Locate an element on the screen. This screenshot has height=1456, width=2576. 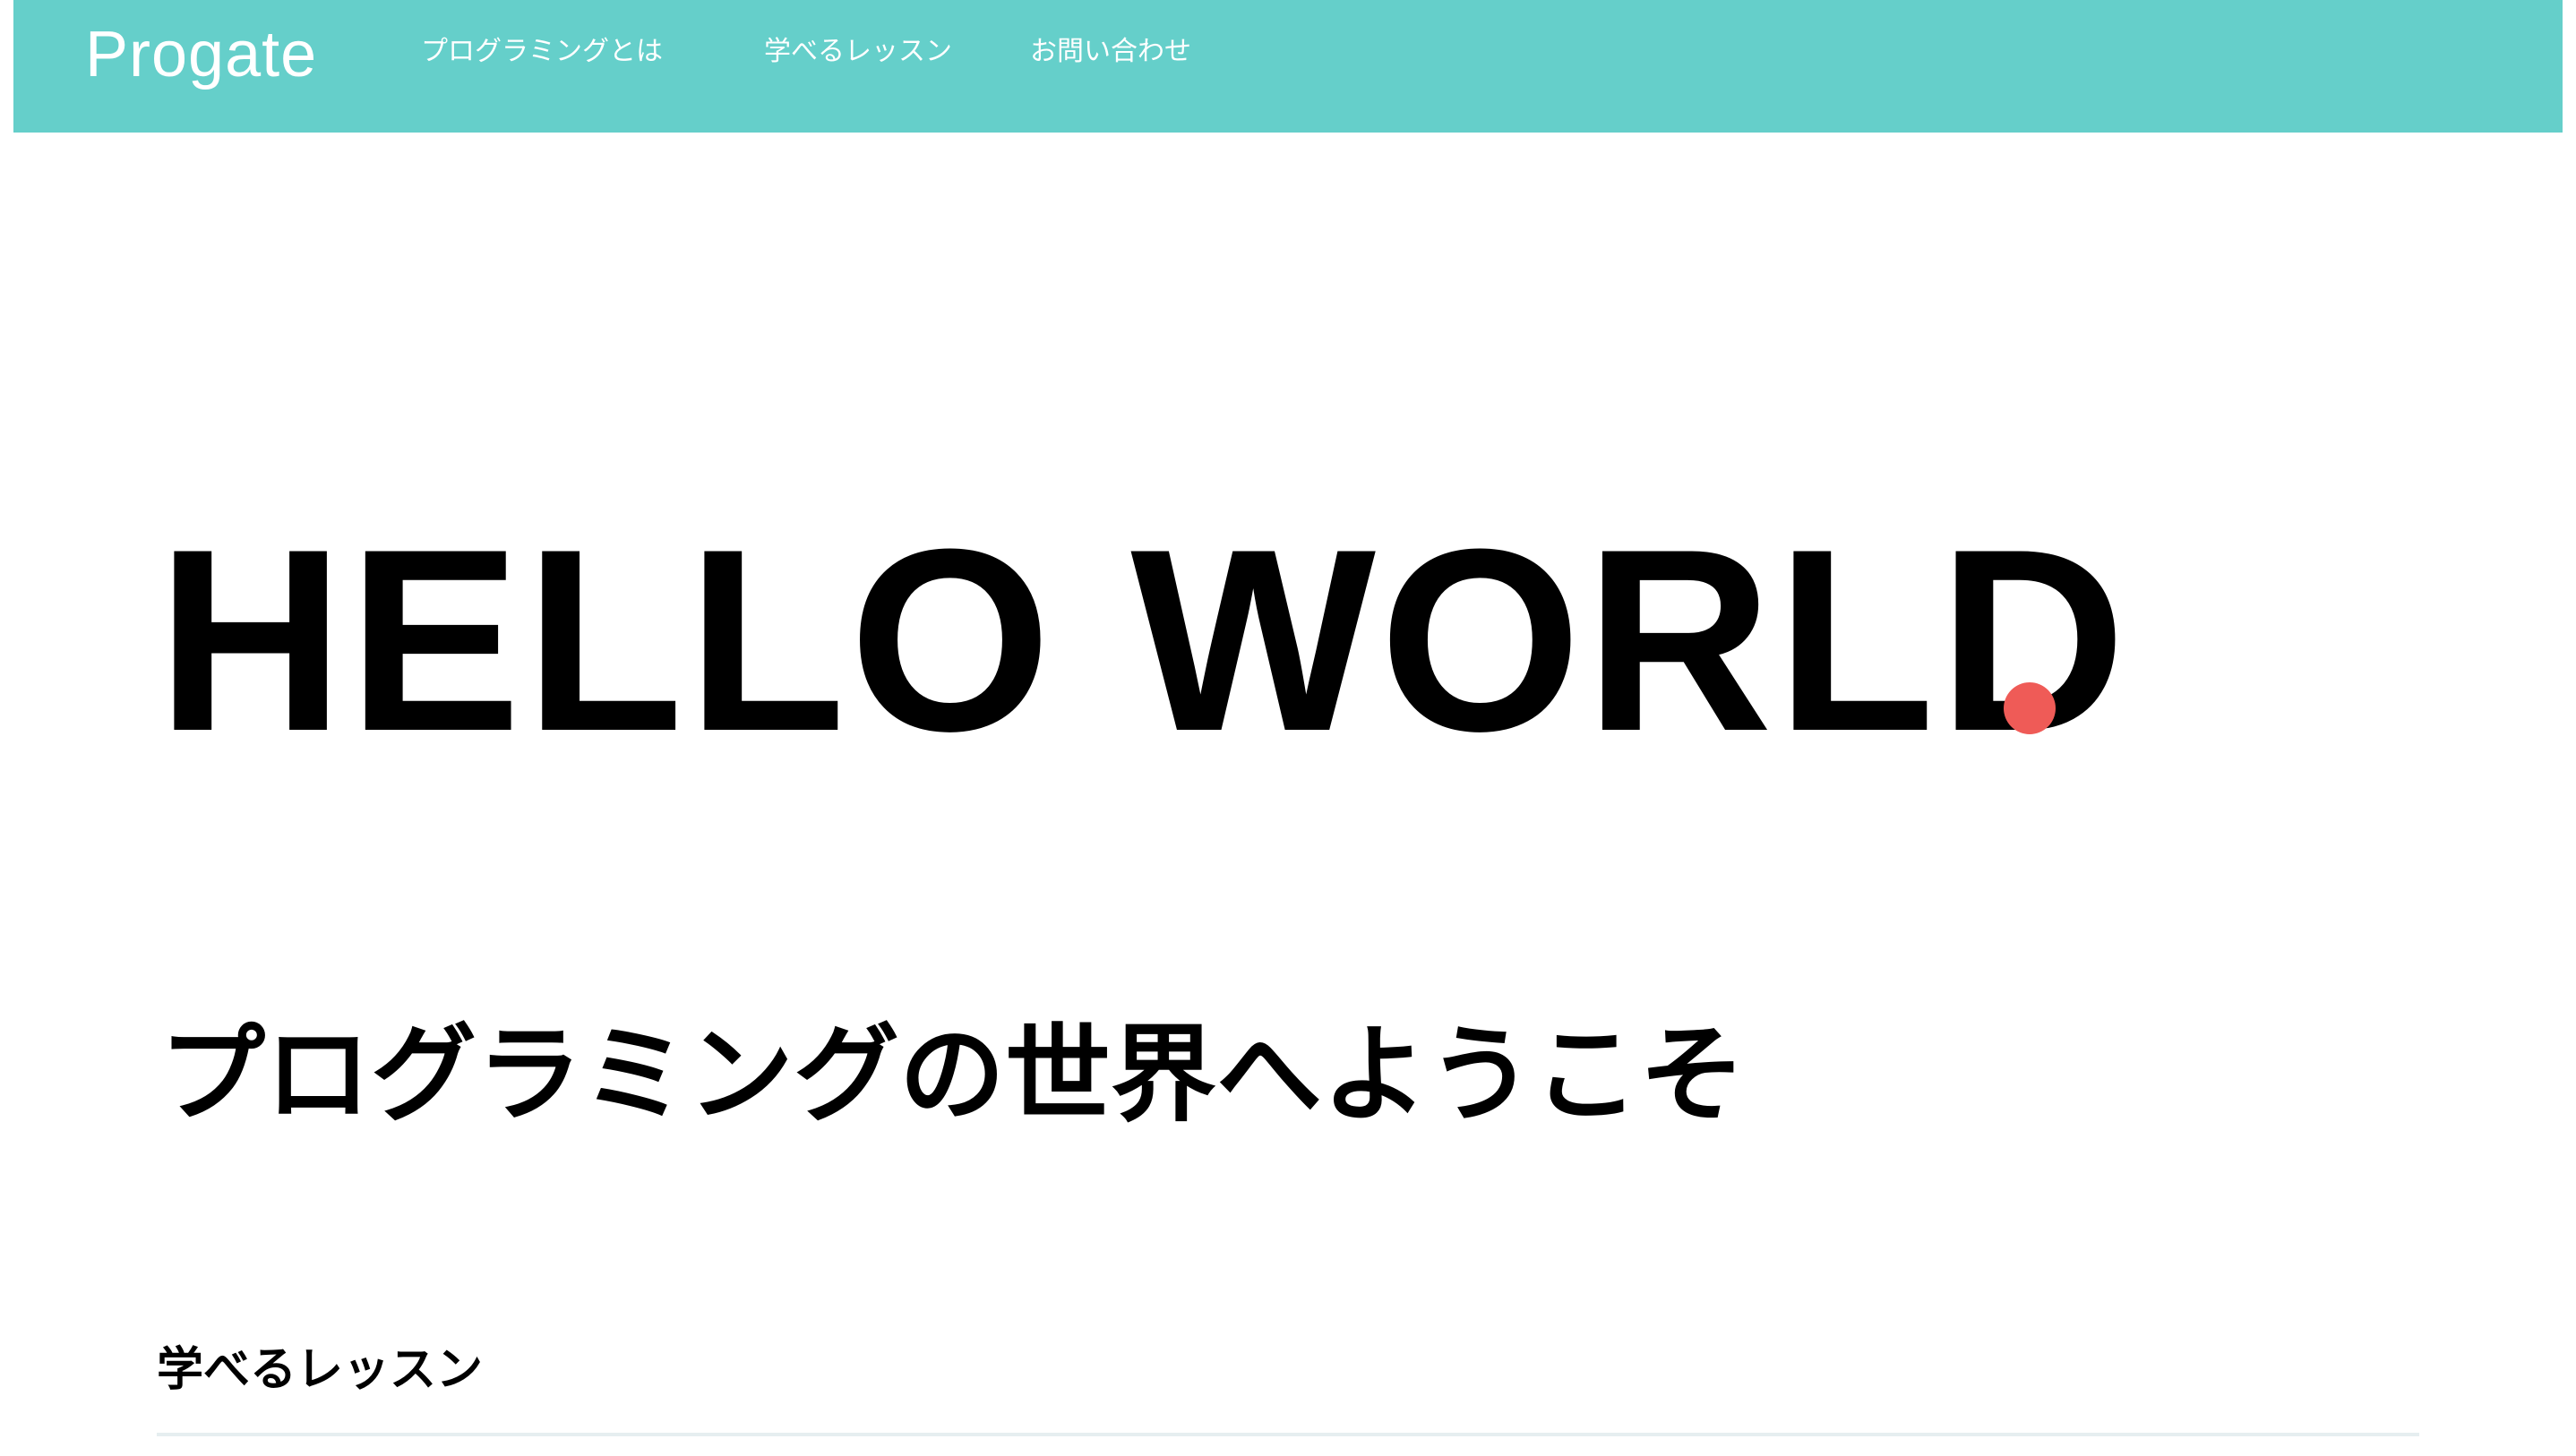
nav-item-about-programming: プログラミングとは is located at coordinates (542, 52).